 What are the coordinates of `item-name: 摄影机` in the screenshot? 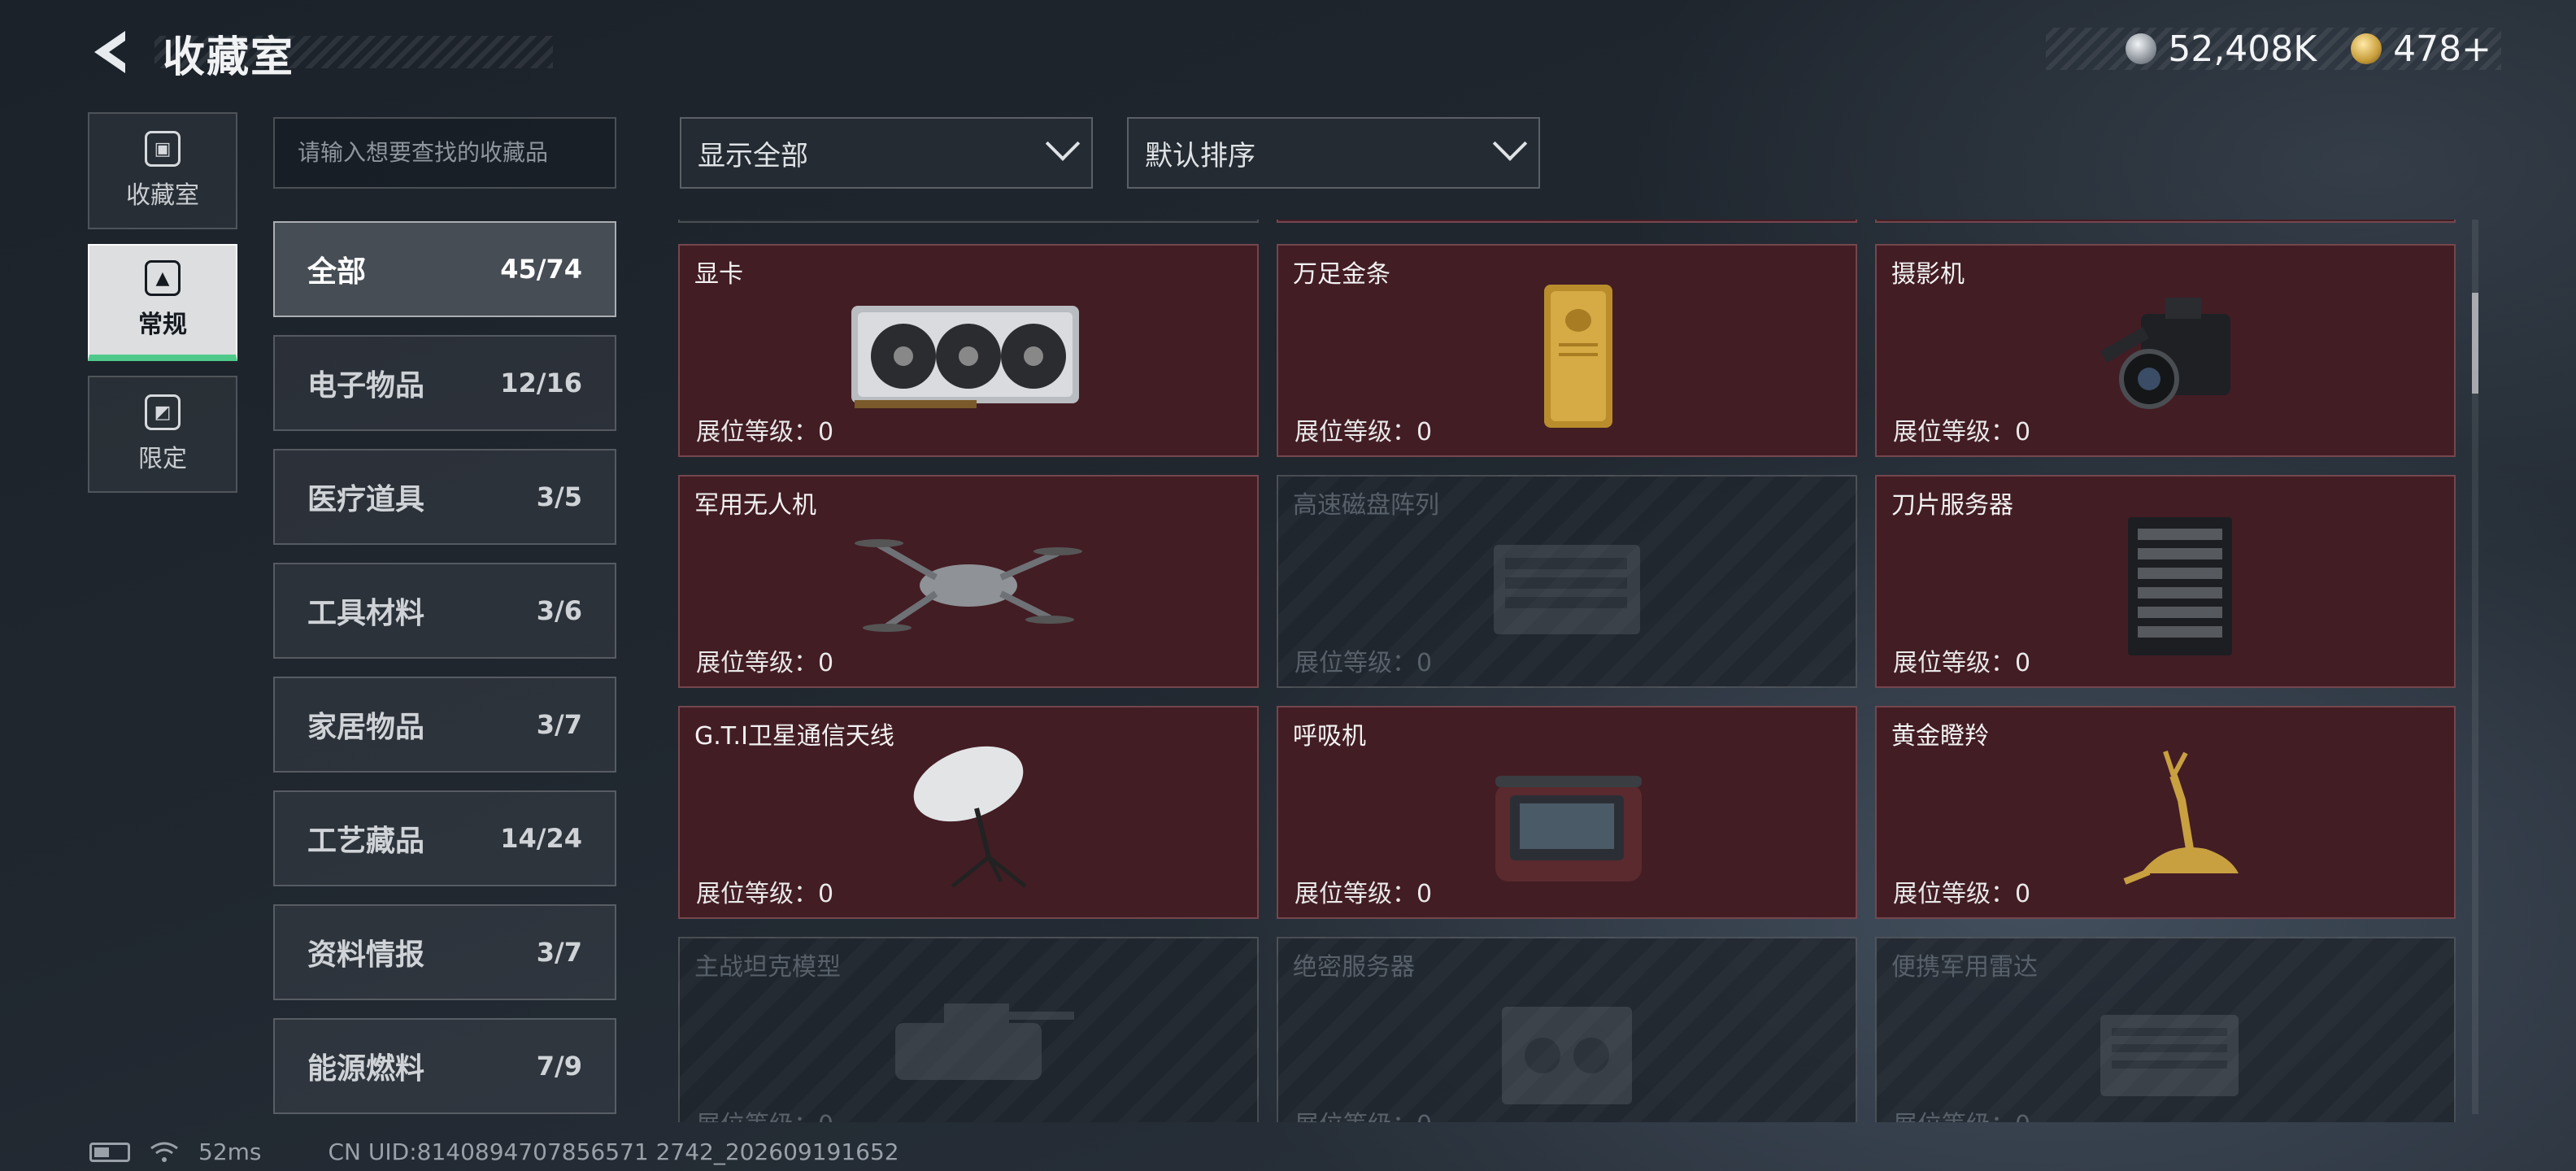 It's located at (1928, 274).